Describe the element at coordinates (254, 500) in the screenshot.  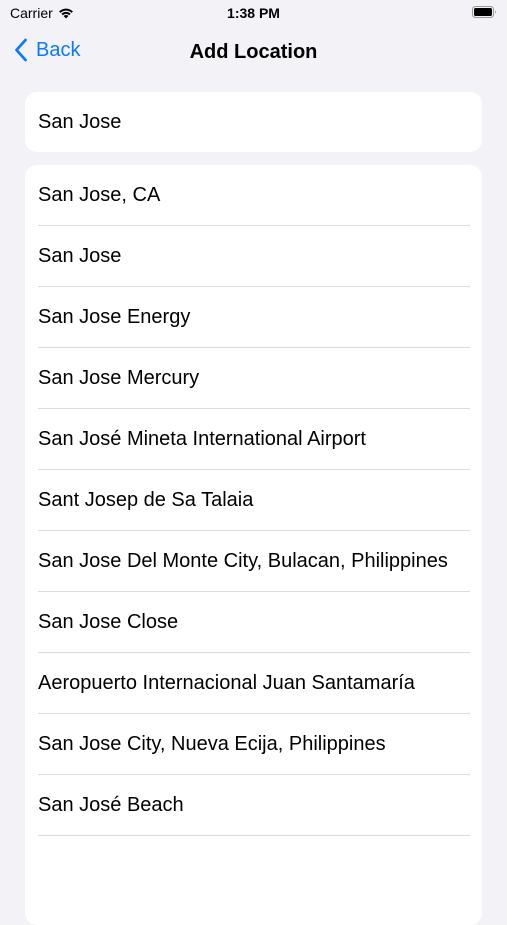
I see `result-item: Sant Josep de Sa Talaia` at that location.